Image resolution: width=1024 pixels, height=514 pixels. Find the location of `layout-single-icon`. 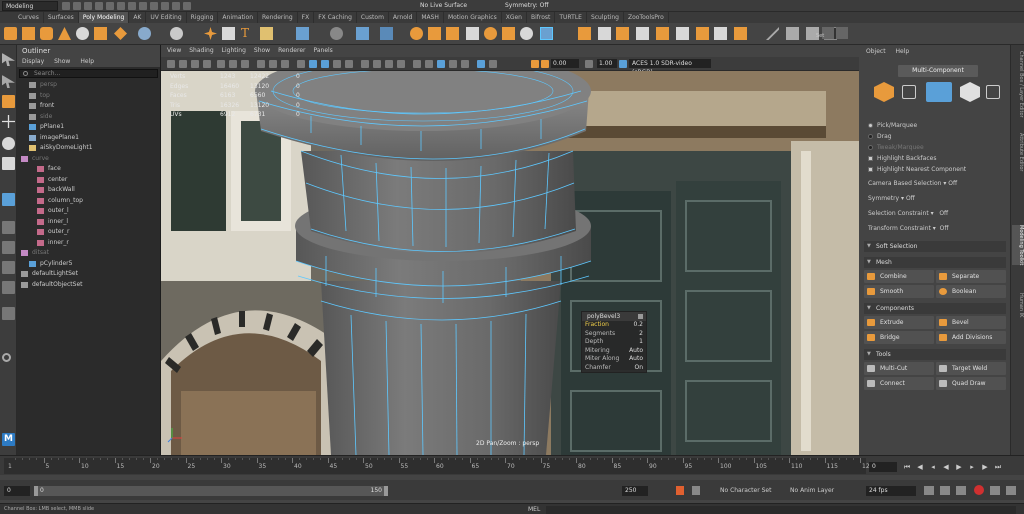

layout-single-icon is located at coordinates (8, 199).